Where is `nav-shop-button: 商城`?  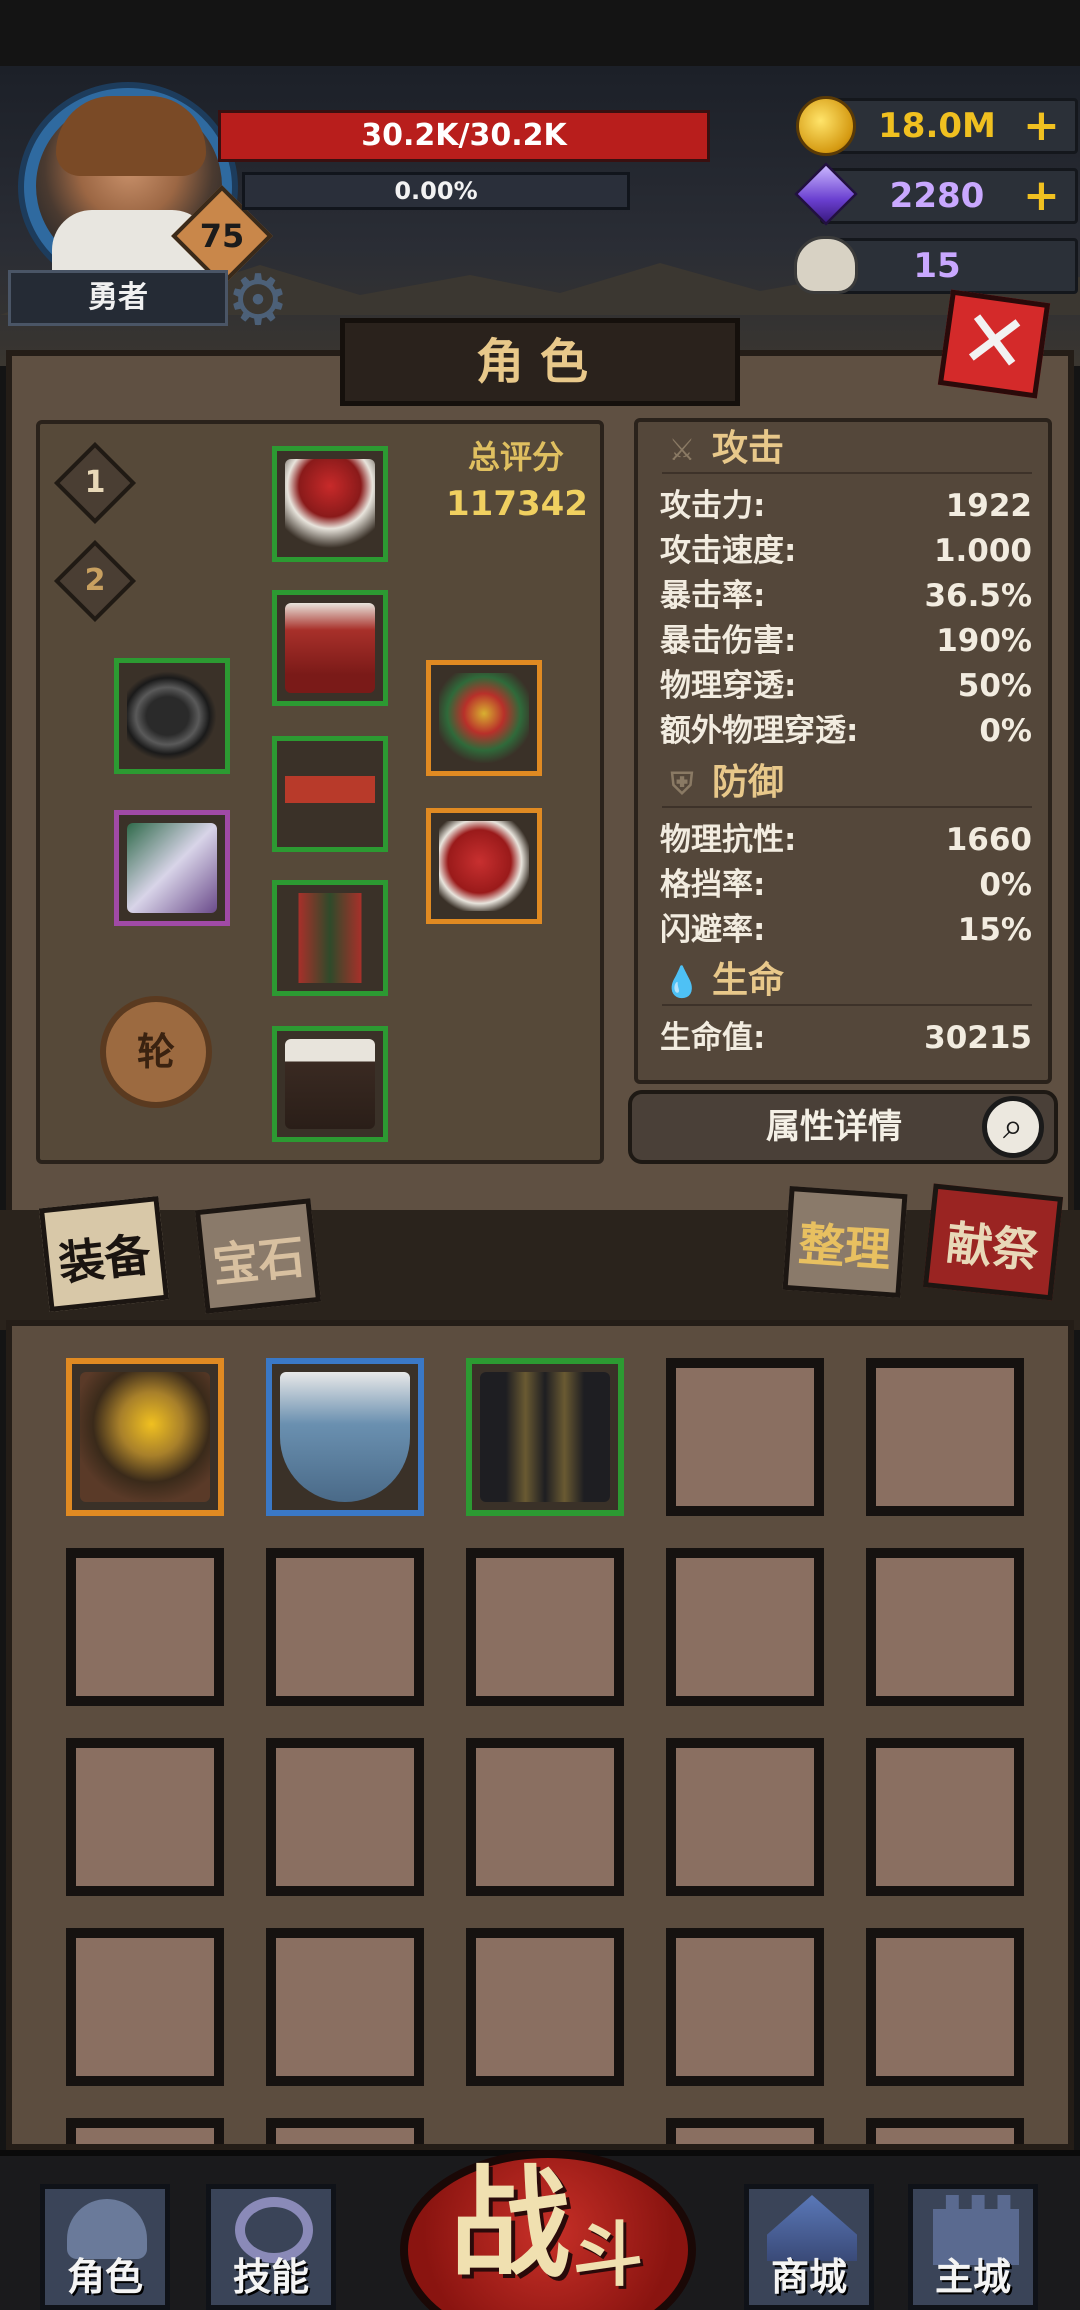
nav-shop-button: 商城 is located at coordinates (809, 2247).